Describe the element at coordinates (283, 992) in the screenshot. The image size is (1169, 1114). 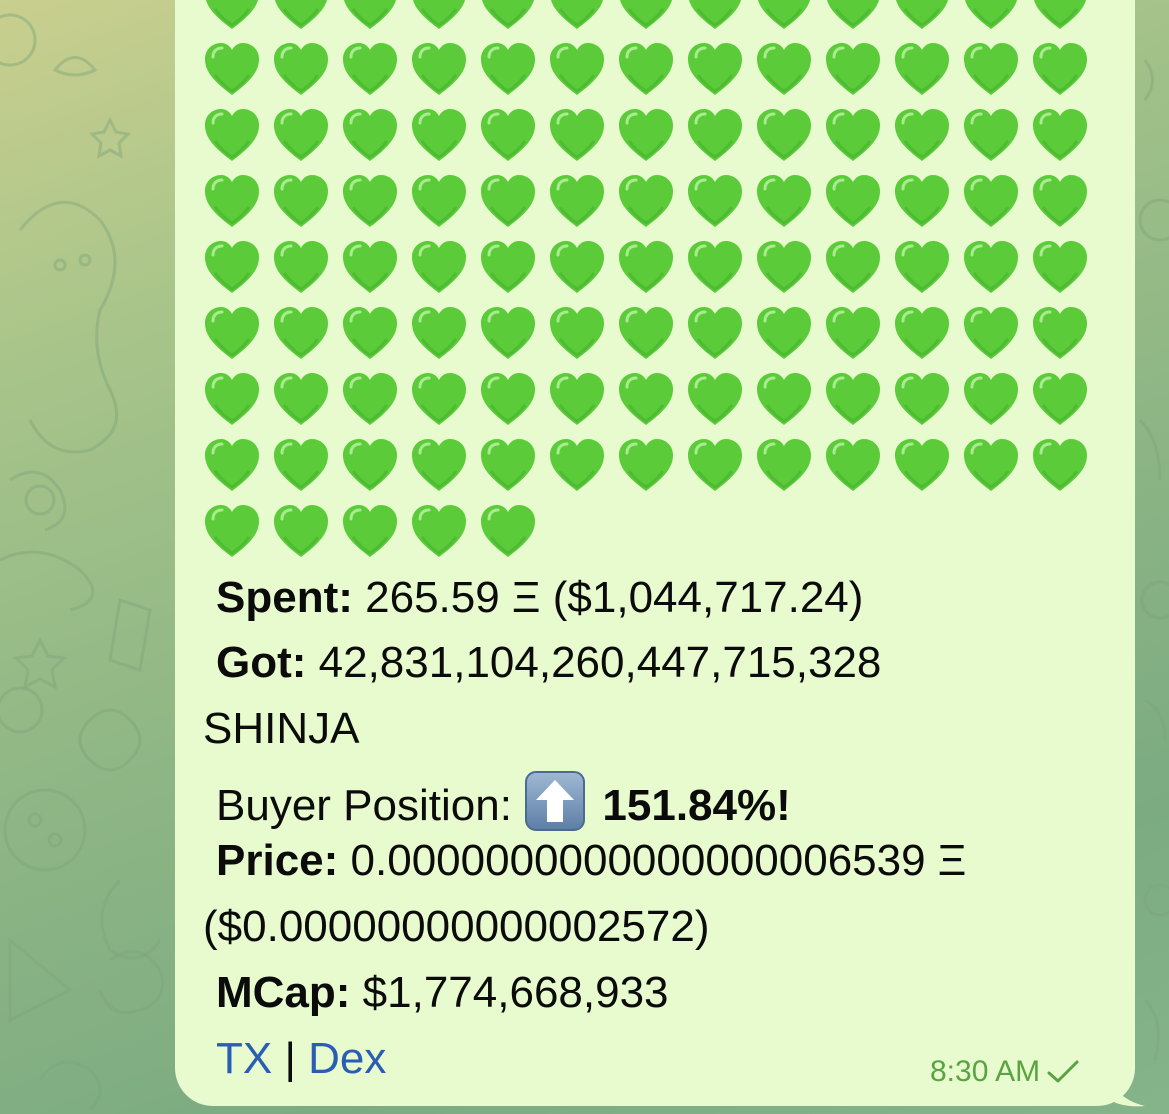
I see `mcap-label: MCap:` at that location.